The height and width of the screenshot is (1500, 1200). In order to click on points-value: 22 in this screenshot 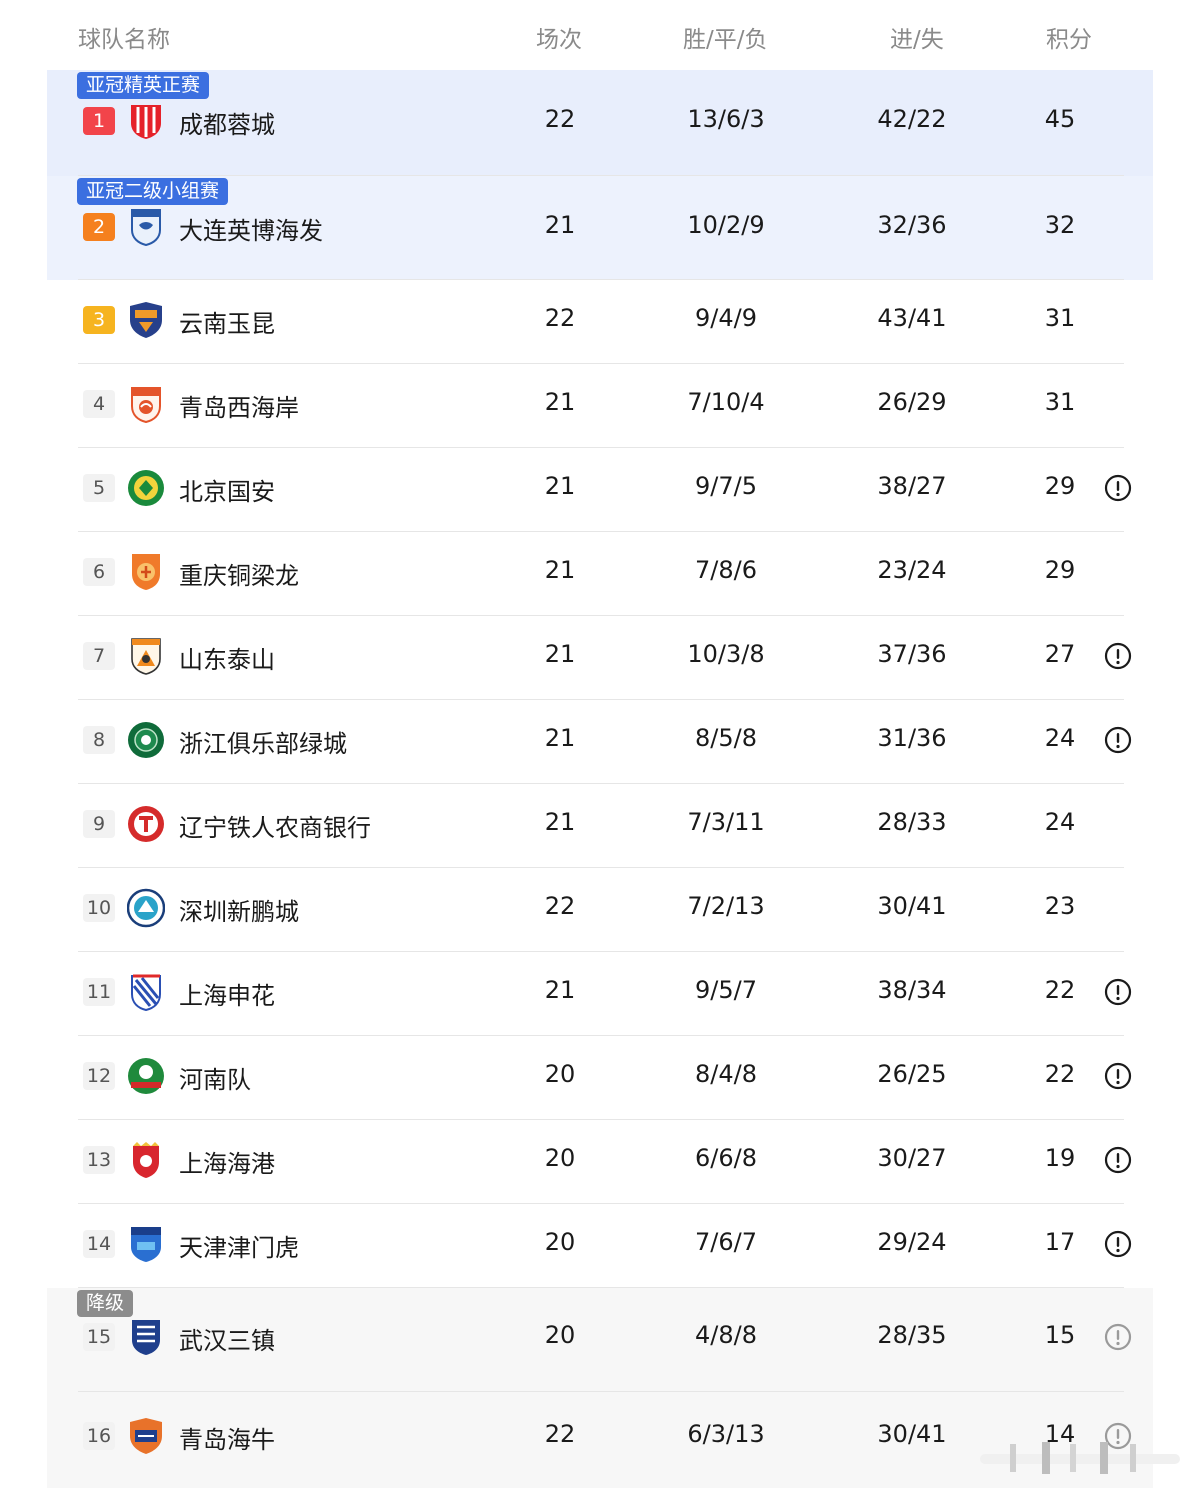, I will do `click(1060, 1074)`.